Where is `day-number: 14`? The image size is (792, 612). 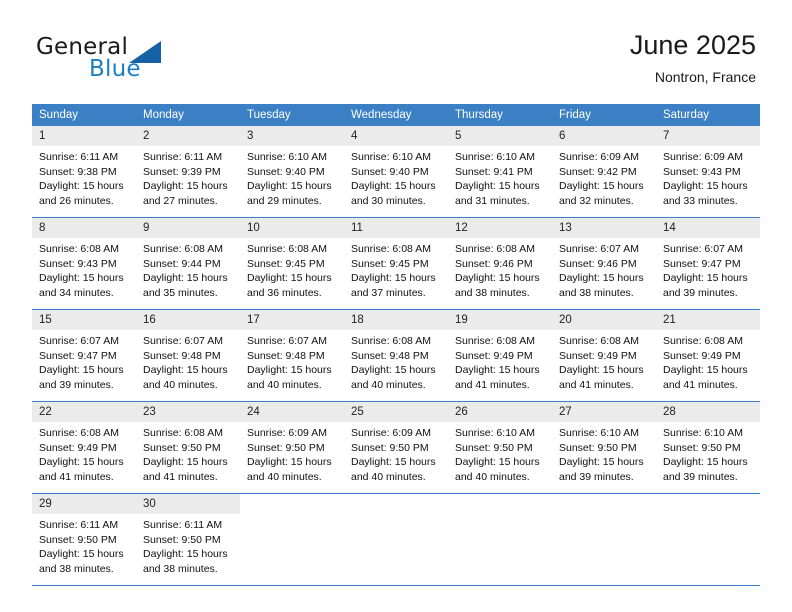
day-number: 14 is located at coordinates (708, 227).